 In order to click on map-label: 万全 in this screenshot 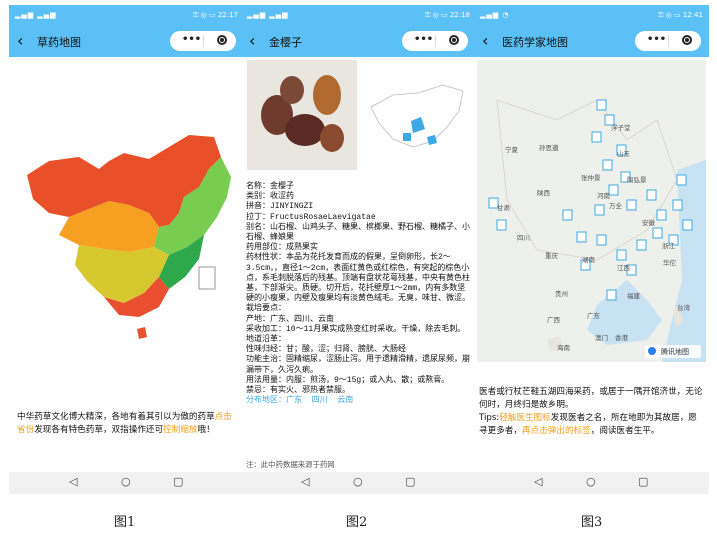, I will do `click(616, 205)`.